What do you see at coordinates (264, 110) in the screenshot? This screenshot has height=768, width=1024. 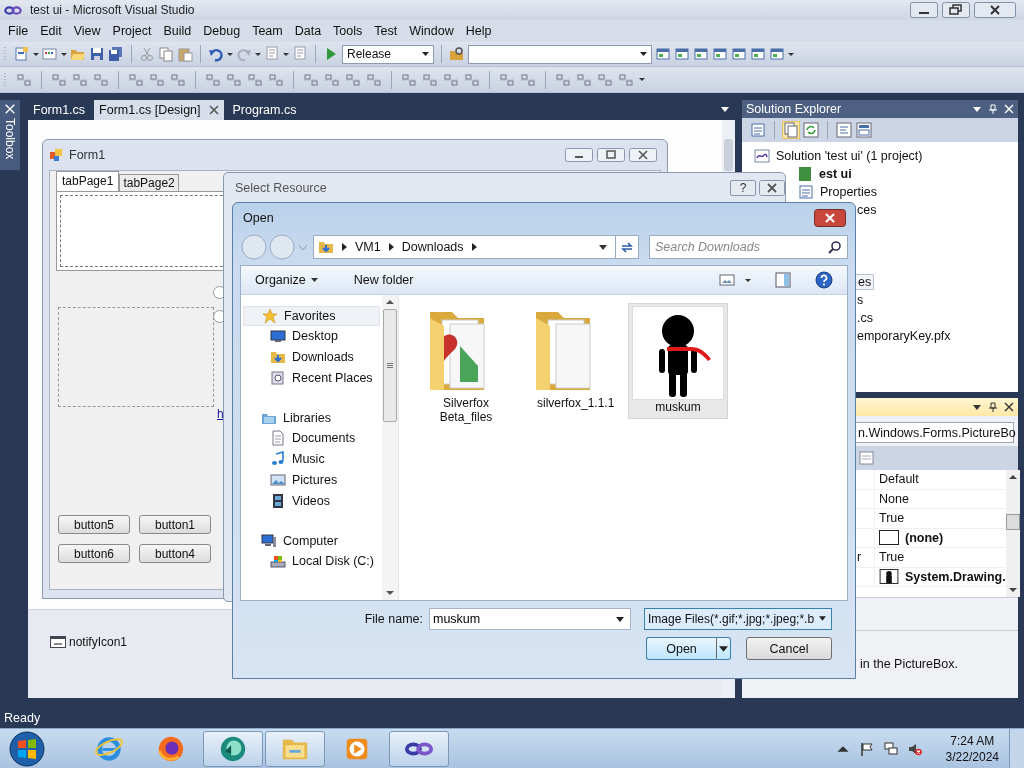 I see `document-tab: Program.cs` at bounding box center [264, 110].